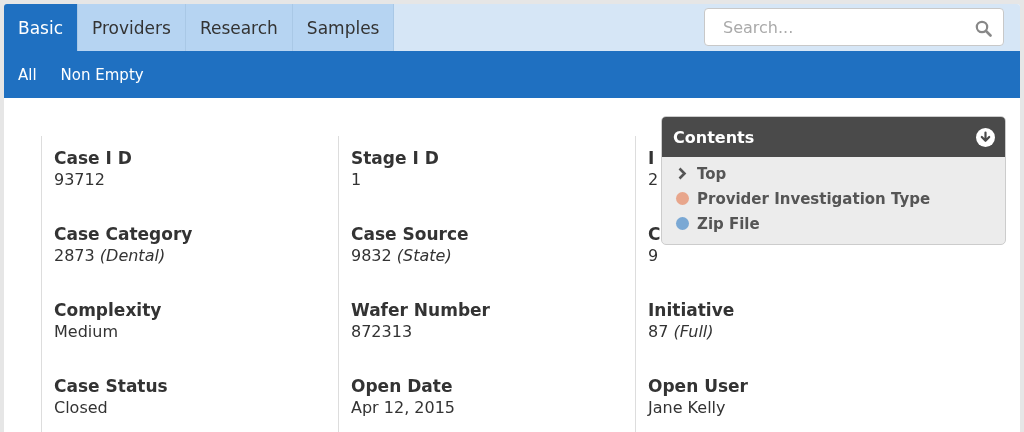  I want to click on filter-link: Non Empty, so click(102, 74).